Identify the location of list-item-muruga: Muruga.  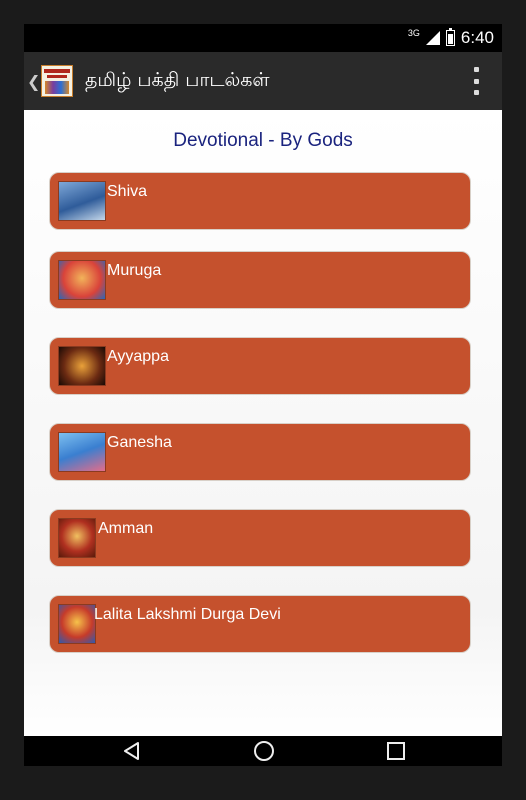
(260, 280).